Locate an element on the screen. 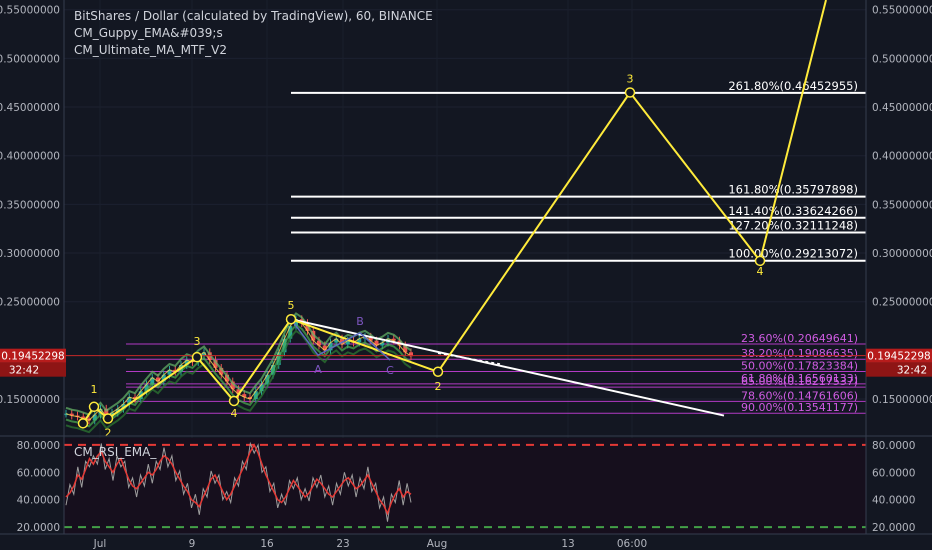 The image size is (932, 550). rsi-tick-right: 20.0000 is located at coordinates (893, 528).